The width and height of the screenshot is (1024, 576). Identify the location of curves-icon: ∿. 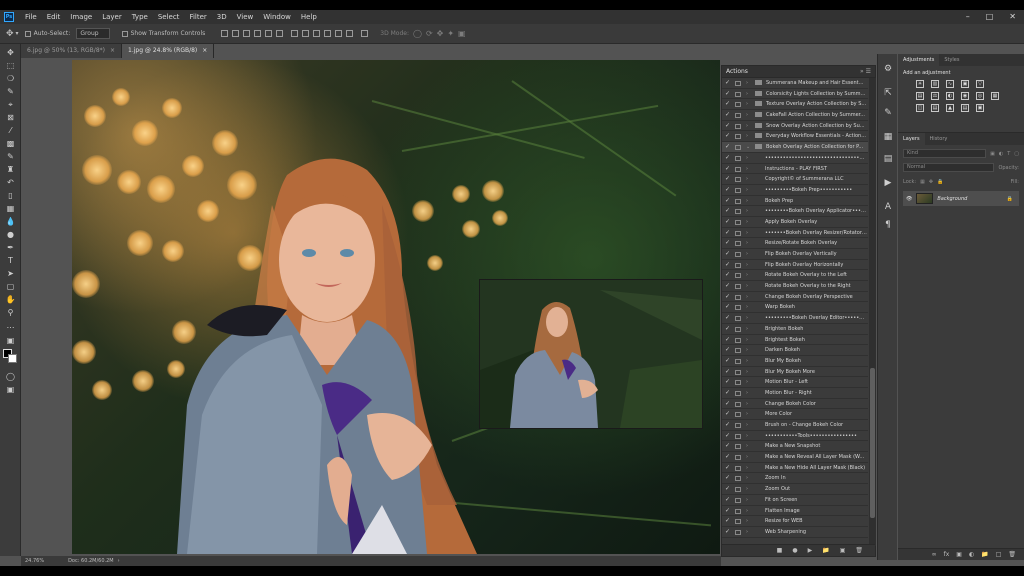
(950, 84).